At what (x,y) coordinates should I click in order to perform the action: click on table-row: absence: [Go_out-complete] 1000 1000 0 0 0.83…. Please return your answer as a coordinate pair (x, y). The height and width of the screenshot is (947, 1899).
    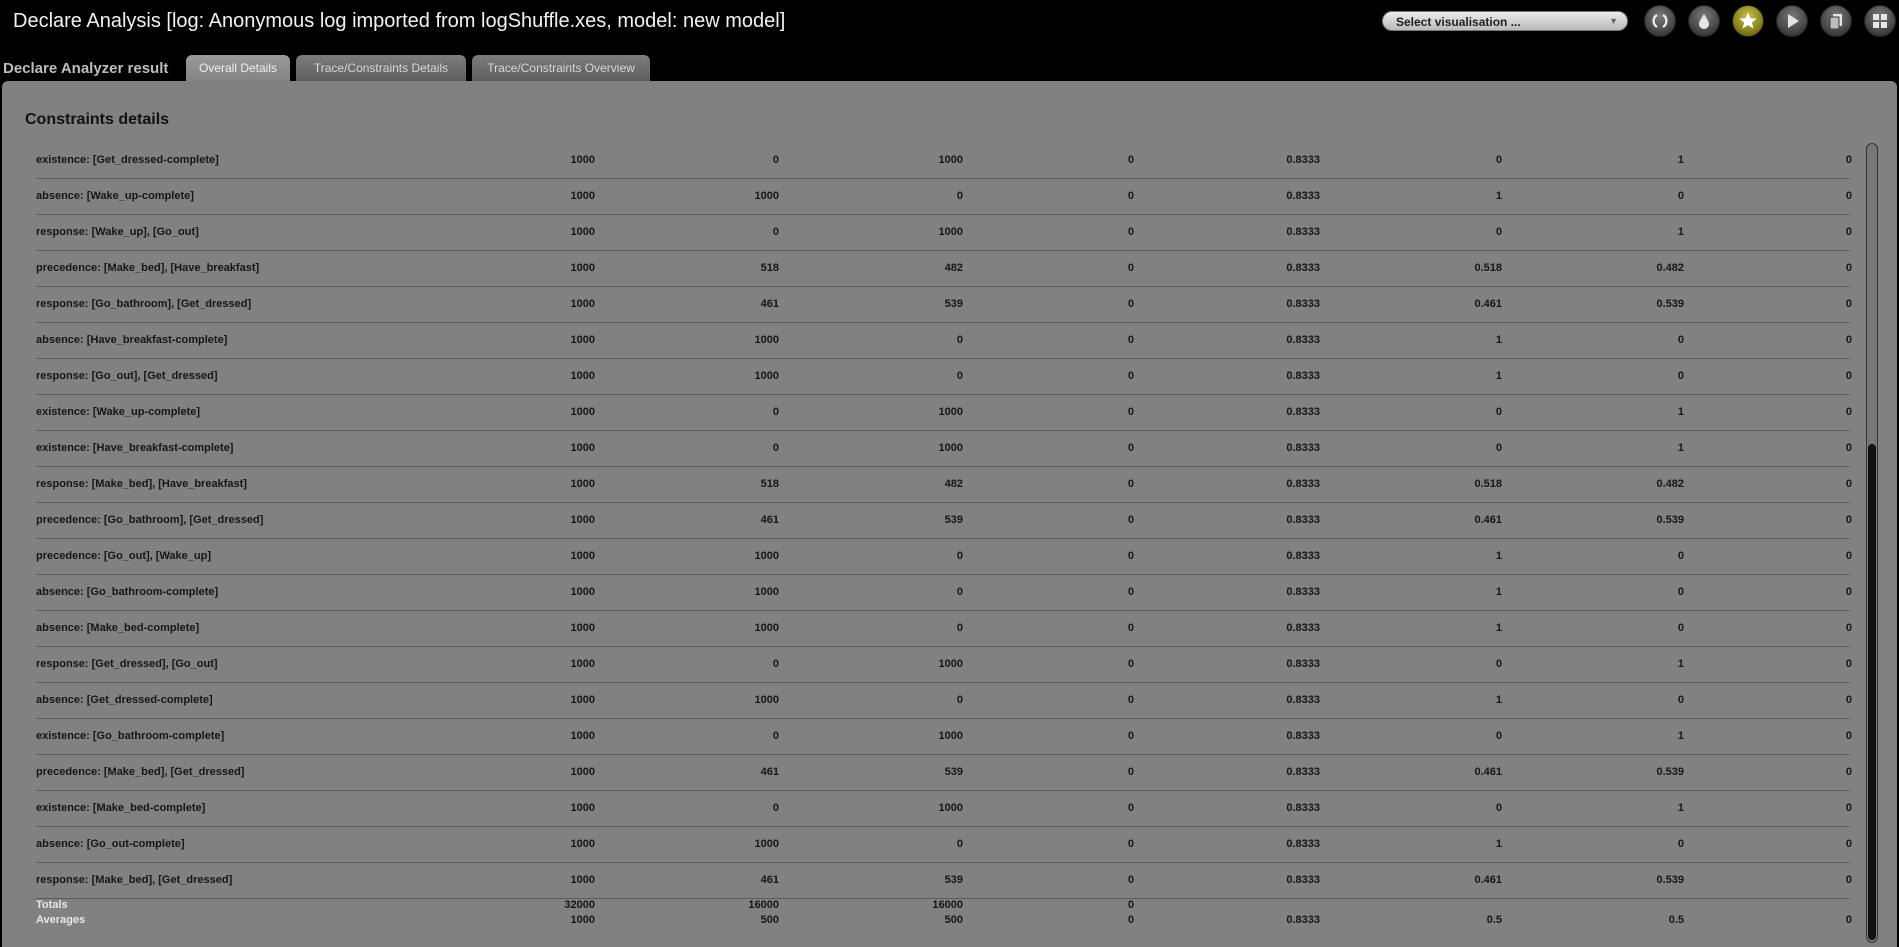
    Looking at the image, I should click on (932, 845).